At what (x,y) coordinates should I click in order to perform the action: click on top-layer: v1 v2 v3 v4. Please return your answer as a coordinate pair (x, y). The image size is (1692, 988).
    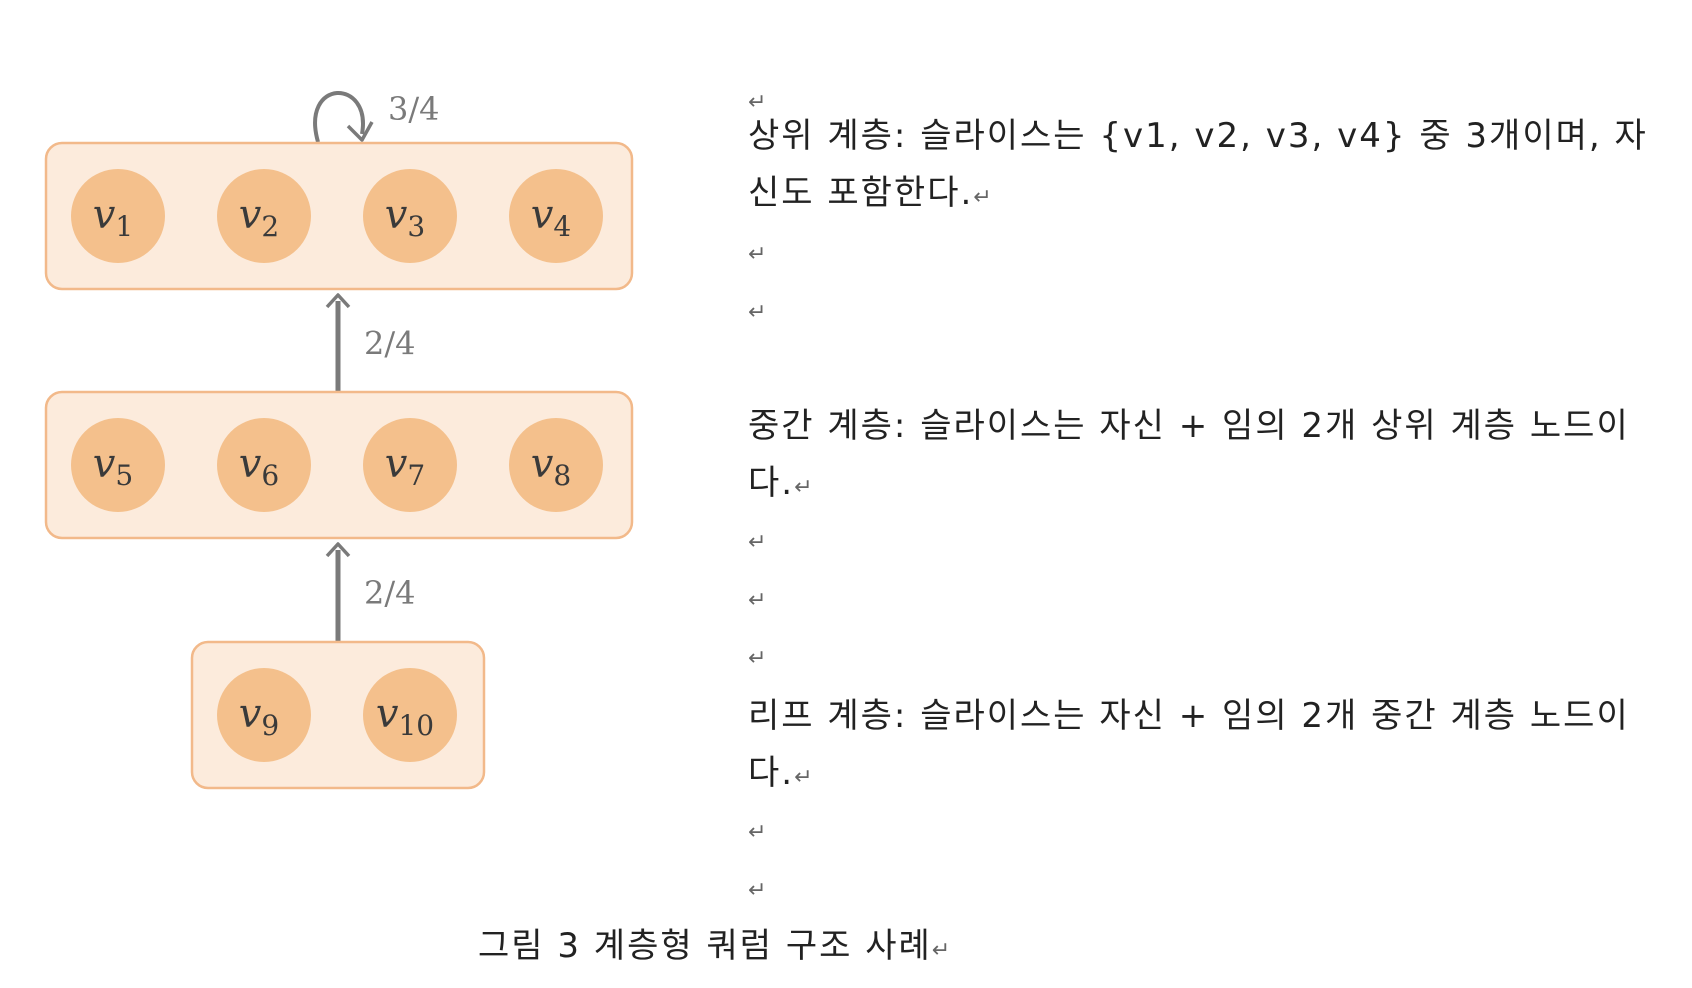
    Looking at the image, I should click on (339, 216).